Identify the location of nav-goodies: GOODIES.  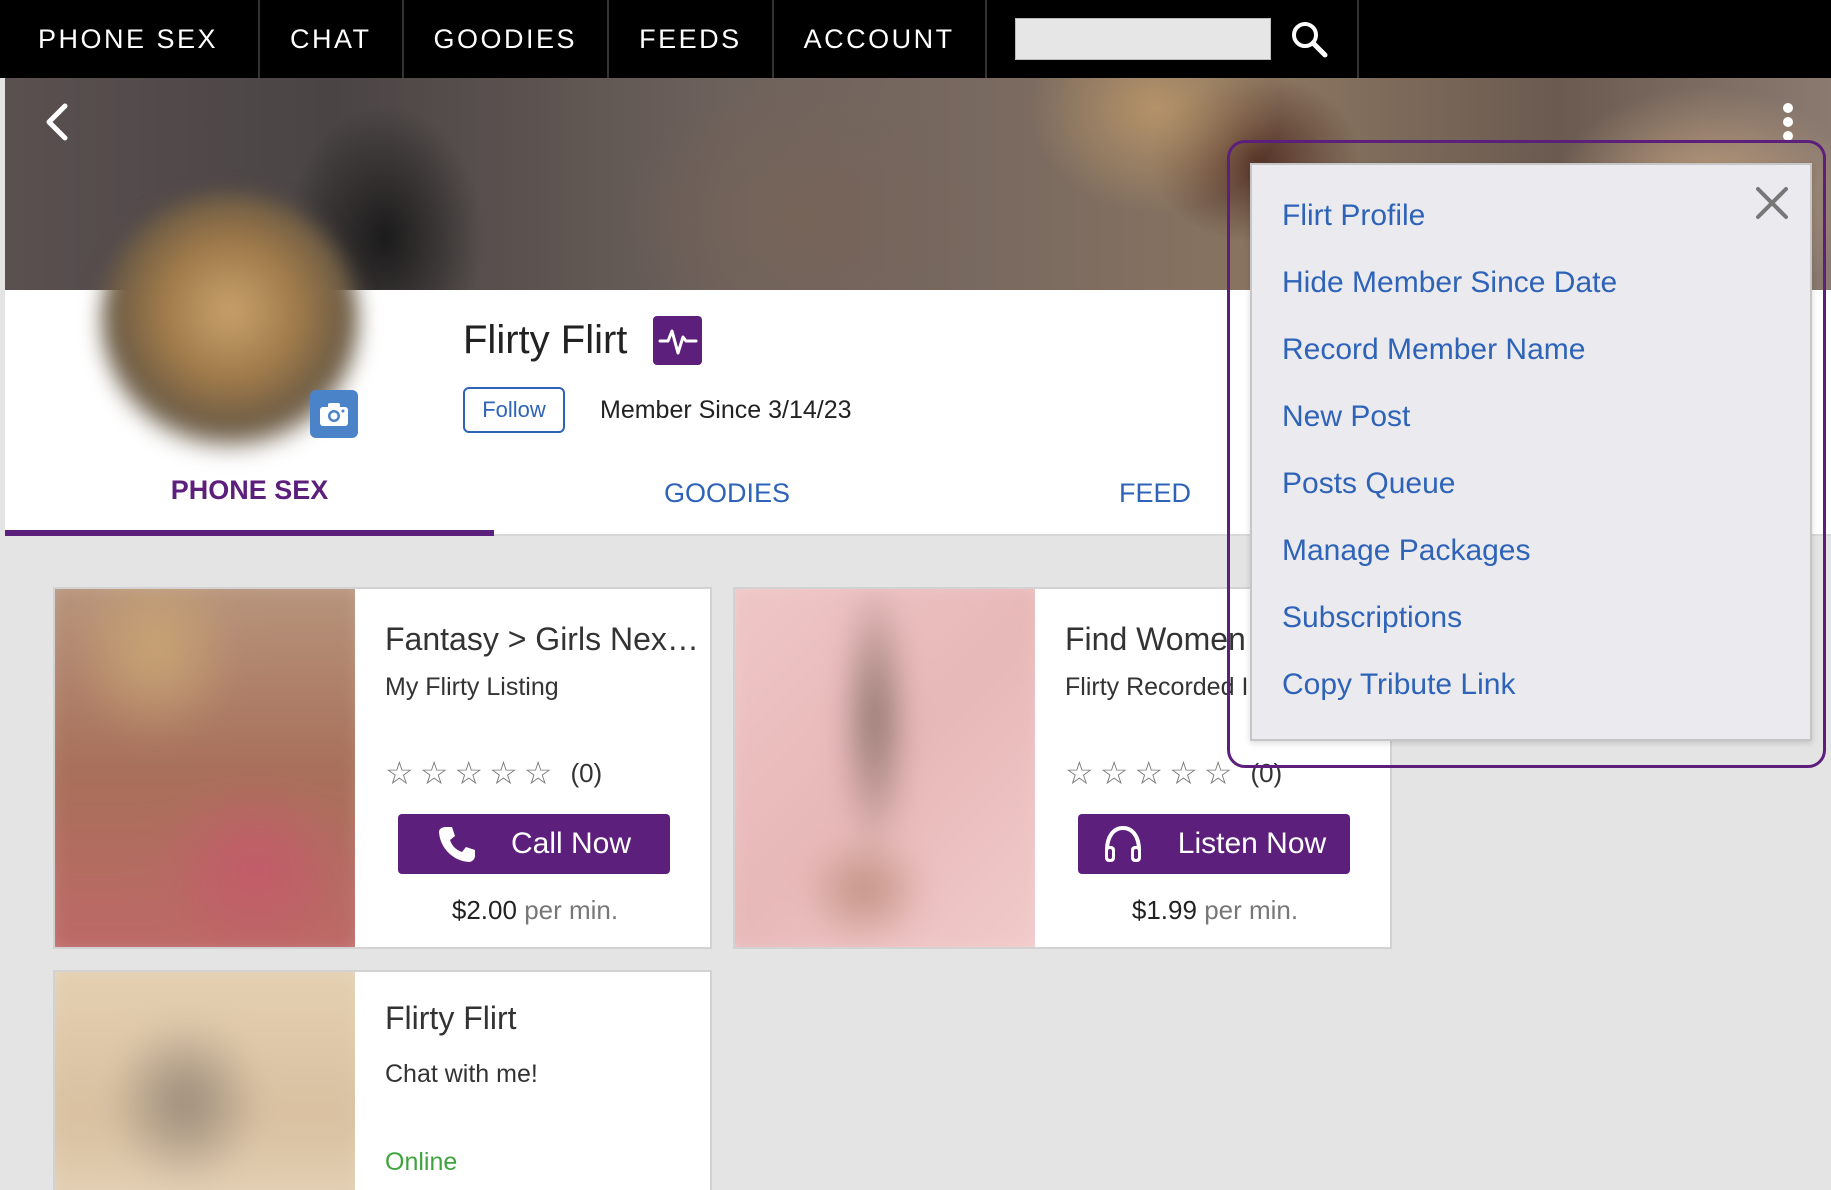
(507, 39).